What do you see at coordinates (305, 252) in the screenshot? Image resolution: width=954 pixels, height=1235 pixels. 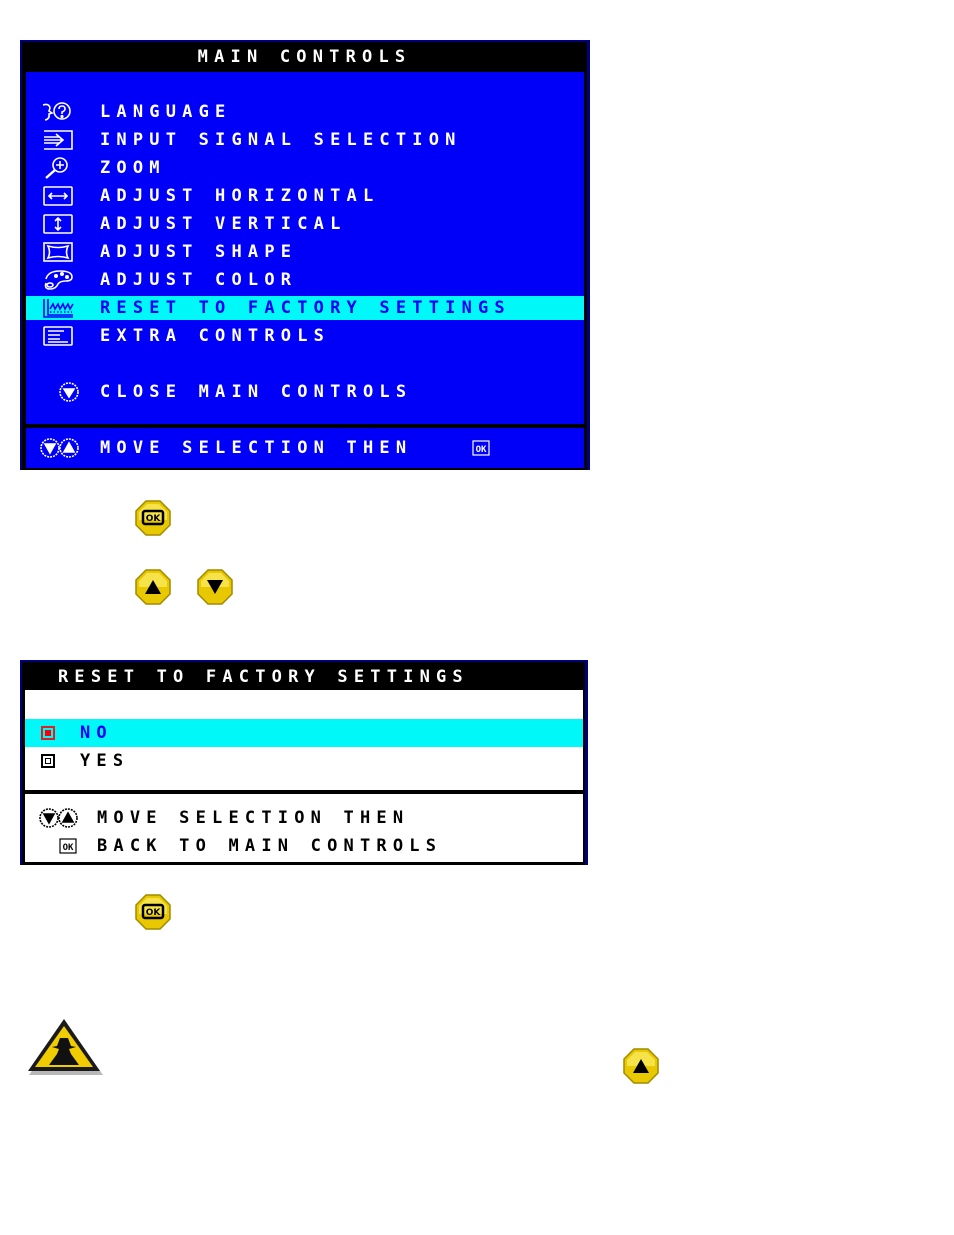 I see `menu-item-adjust-shape: ADJUST SHAPE` at bounding box center [305, 252].